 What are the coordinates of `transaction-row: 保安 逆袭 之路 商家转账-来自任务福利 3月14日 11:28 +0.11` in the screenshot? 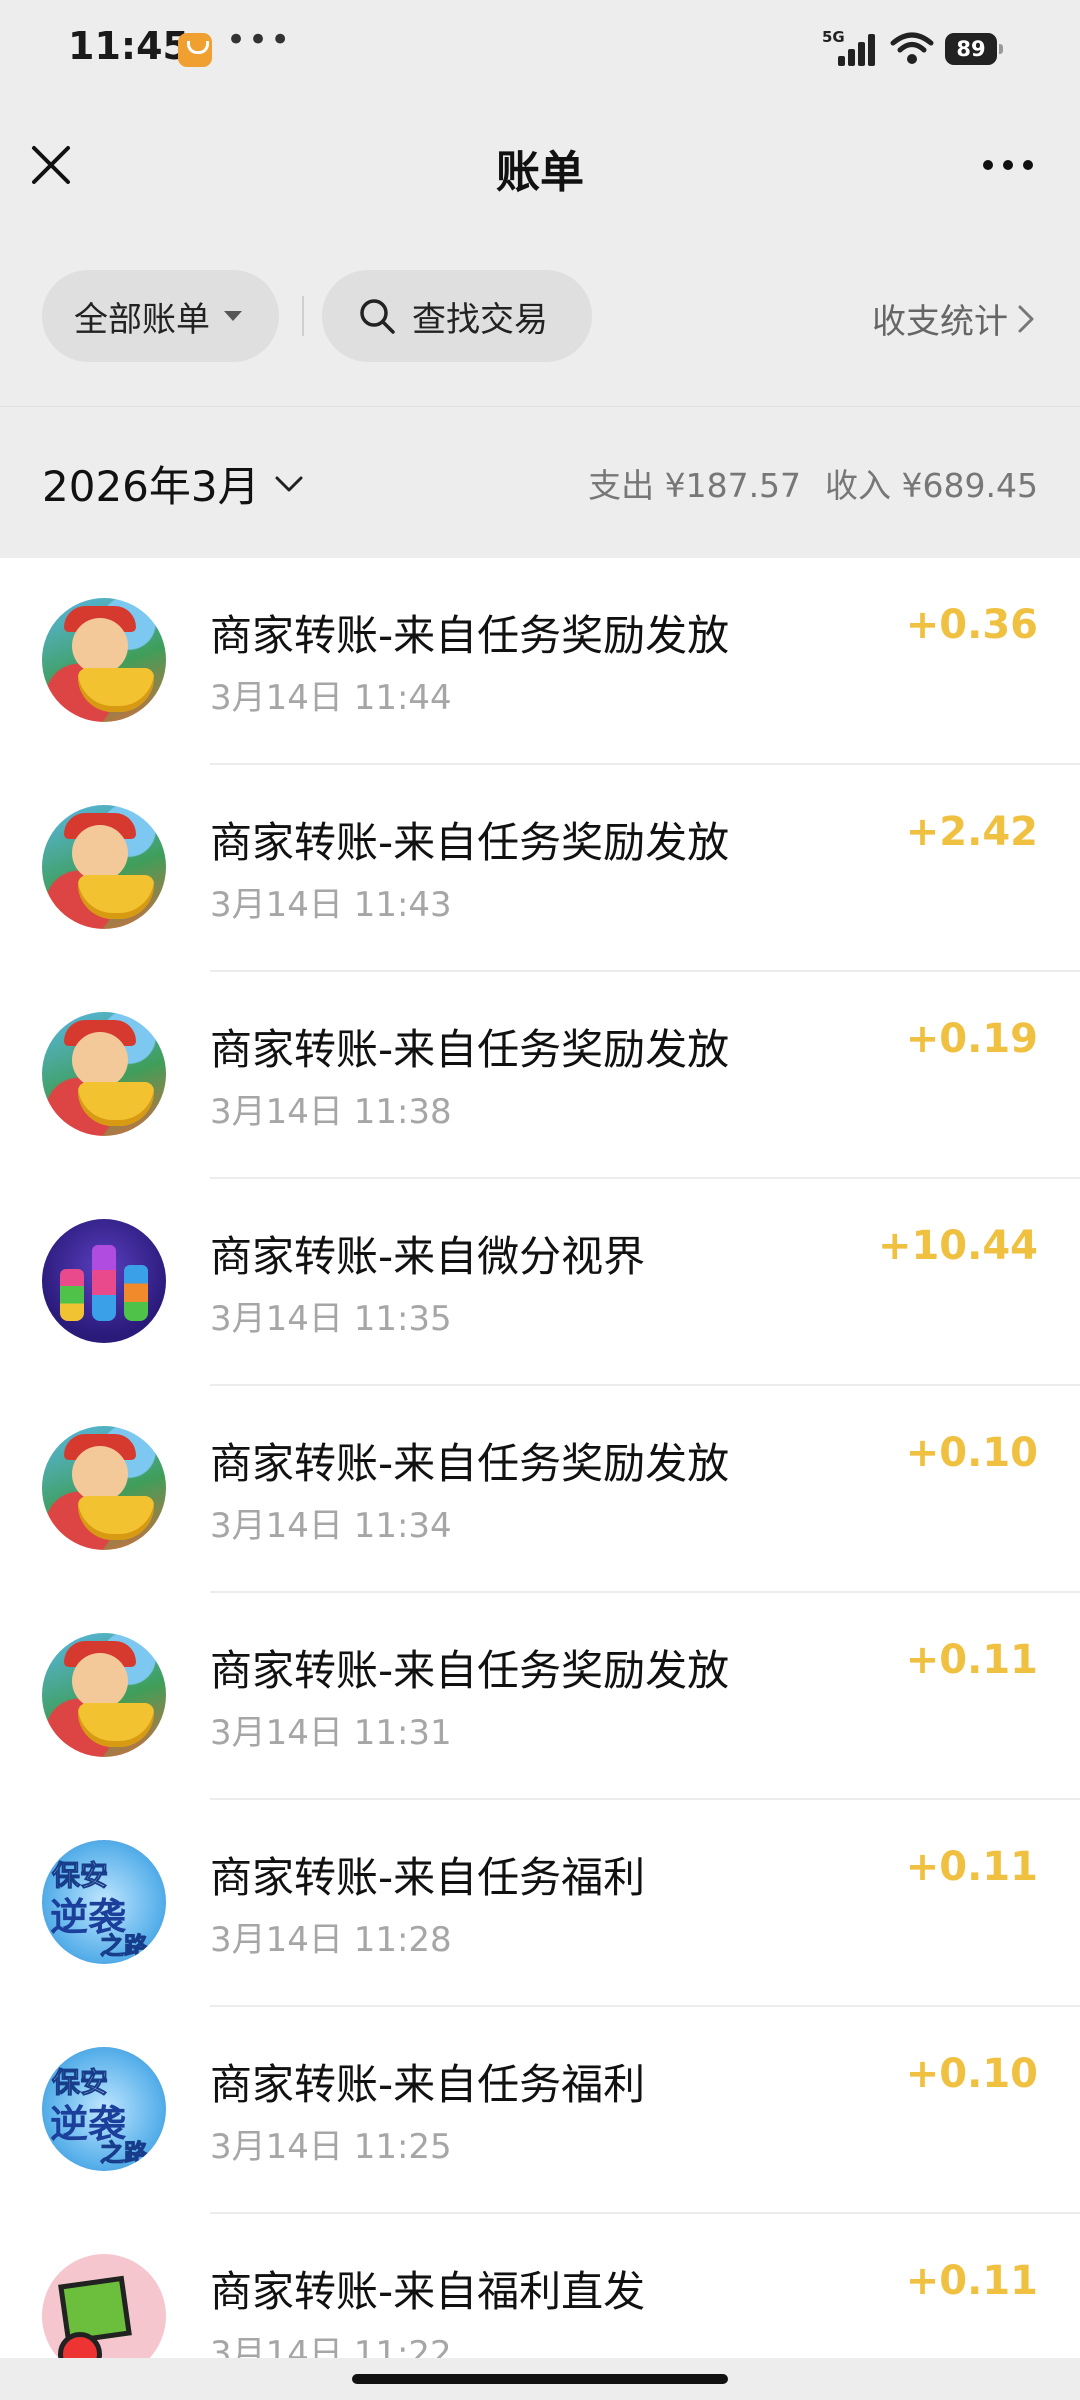 It's located at (540, 1903).